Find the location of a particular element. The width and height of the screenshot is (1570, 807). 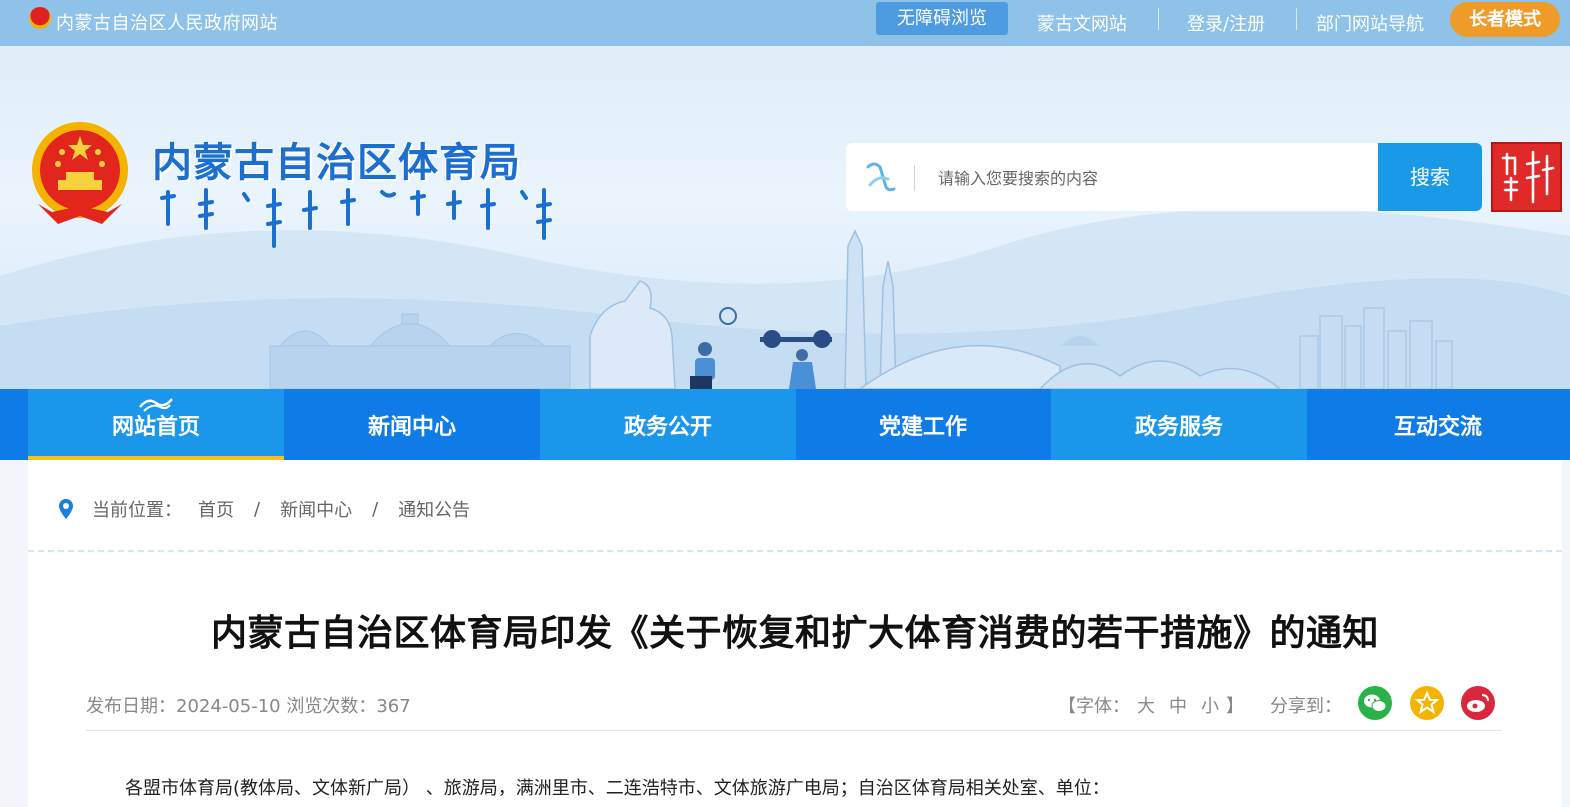

wechat-share-button is located at coordinates (1375, 703).